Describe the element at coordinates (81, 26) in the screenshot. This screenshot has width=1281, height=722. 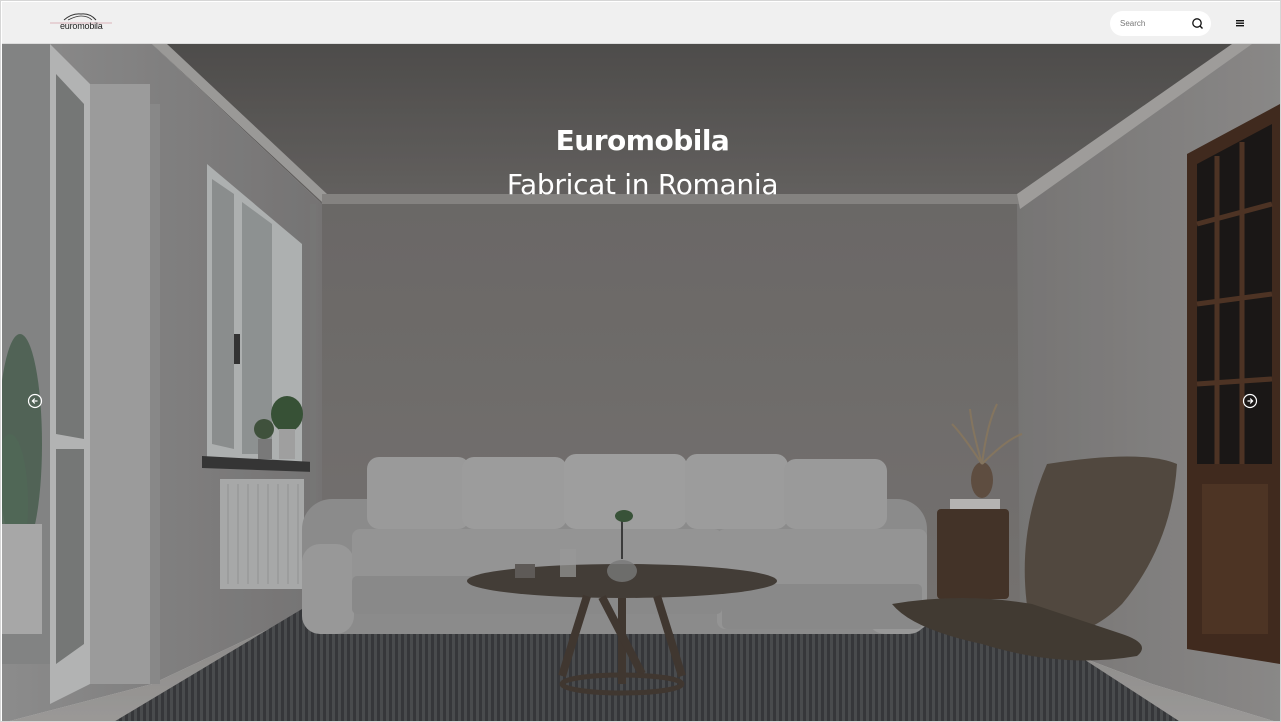
I see `logo-text: euromobila` at that location.